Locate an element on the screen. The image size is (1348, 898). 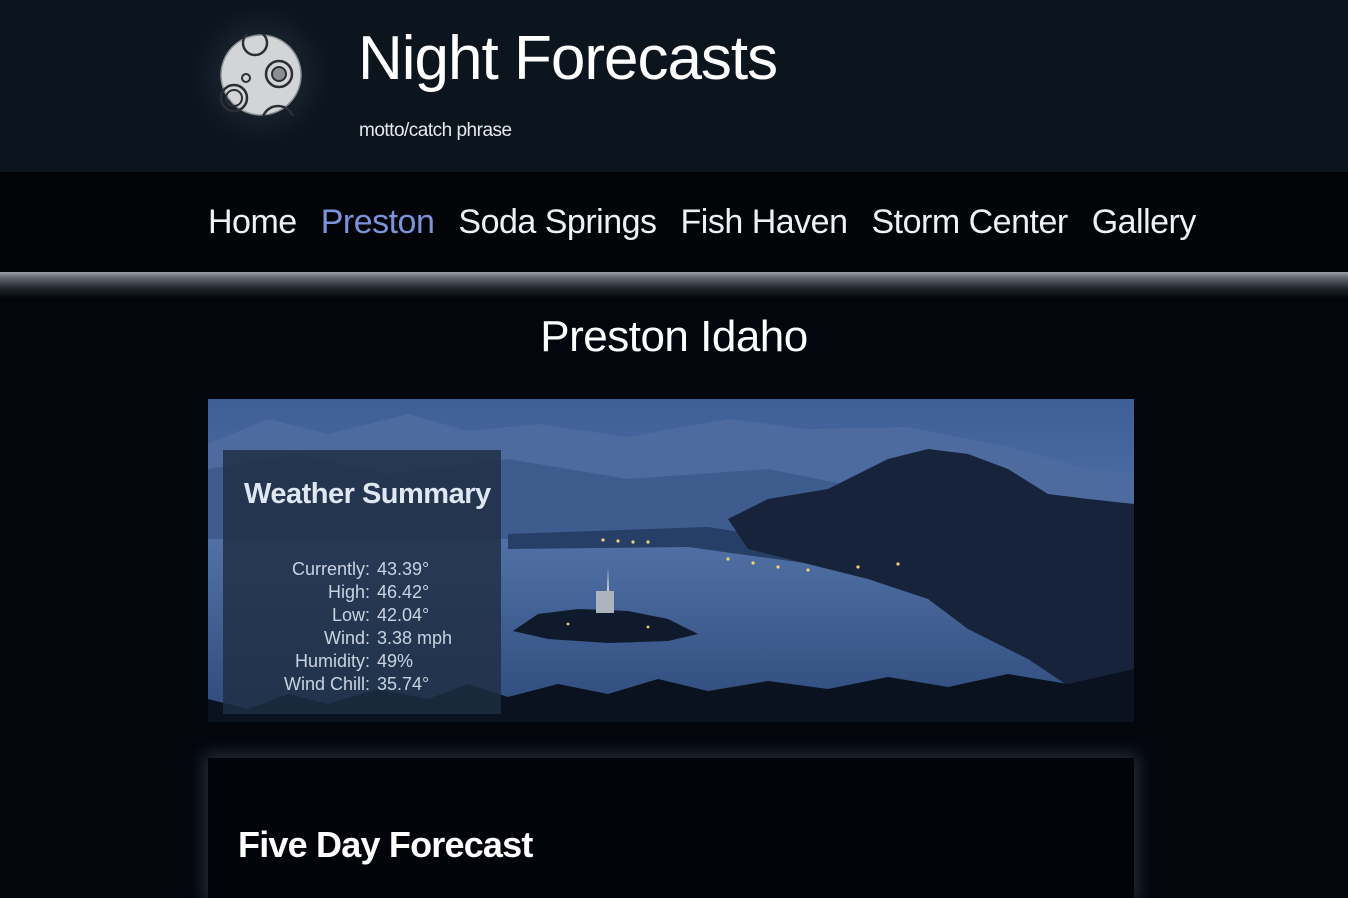
nav-item-home: Home is located at coordinates (252, 222).